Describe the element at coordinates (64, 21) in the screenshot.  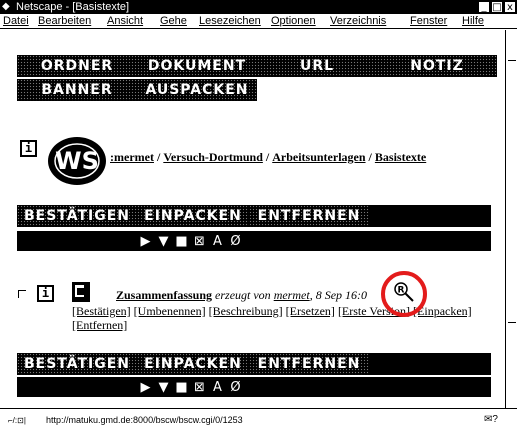
I see `menu-bearbeiten: Bearbeiten` at that location.